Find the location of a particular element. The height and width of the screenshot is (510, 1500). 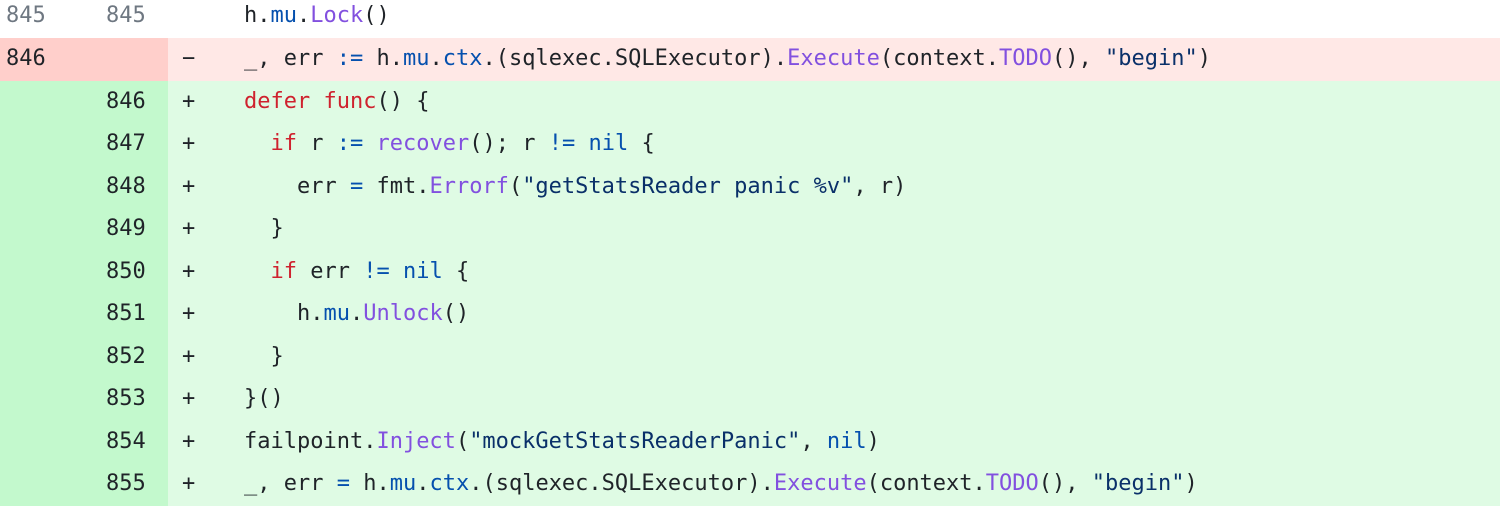

diff-marker is located at coordinates (206, 19).